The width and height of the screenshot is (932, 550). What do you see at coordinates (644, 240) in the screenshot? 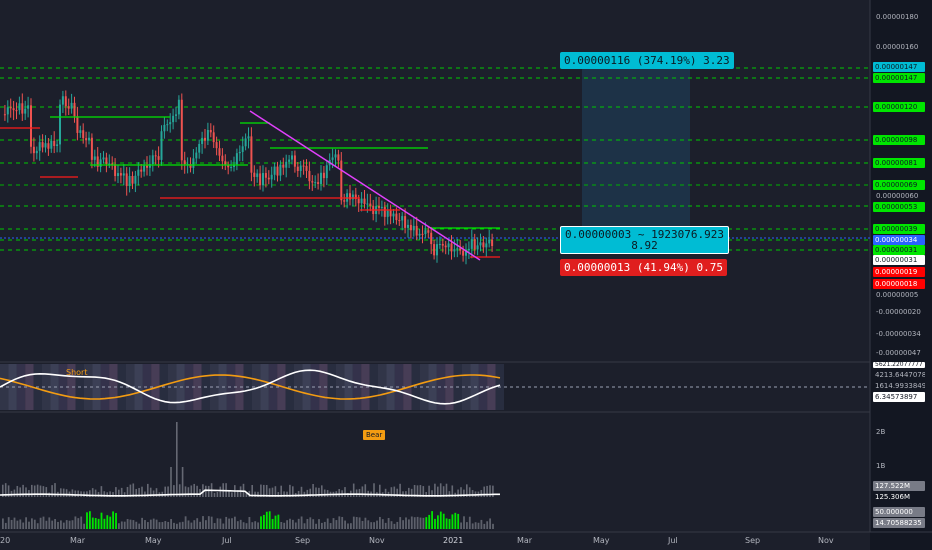
I see `measure-box-middle: 0.00000003 ~ 1923076.923 8.92` at bounding box center [644, 240].